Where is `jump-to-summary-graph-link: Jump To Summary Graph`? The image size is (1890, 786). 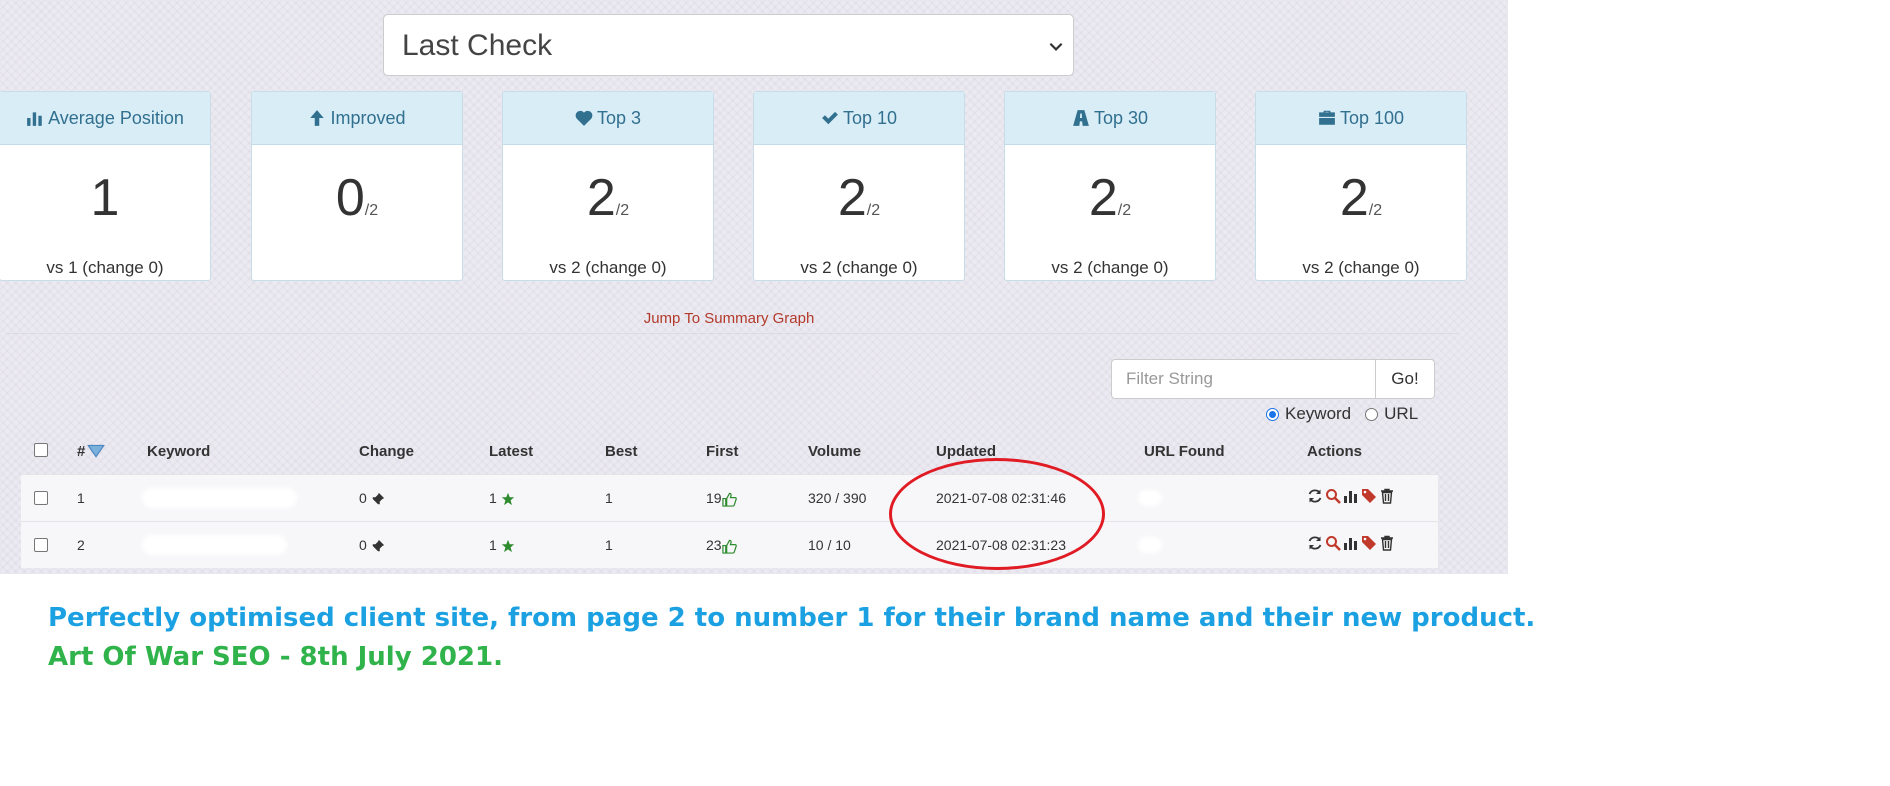
jump-to-summary-graph-link: Jump To Summary Graph is located at coordinates (729, 318).